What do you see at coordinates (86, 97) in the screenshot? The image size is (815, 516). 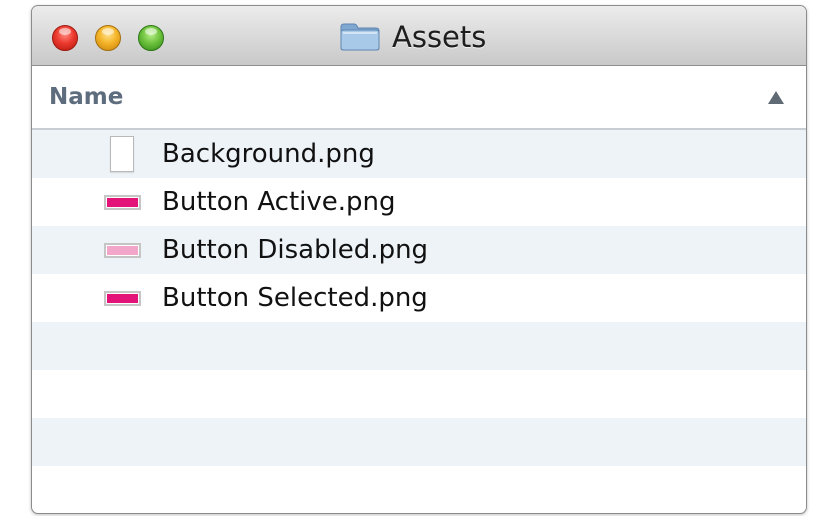 I see `column-header-name: Name` at bounding box center [86, 97].